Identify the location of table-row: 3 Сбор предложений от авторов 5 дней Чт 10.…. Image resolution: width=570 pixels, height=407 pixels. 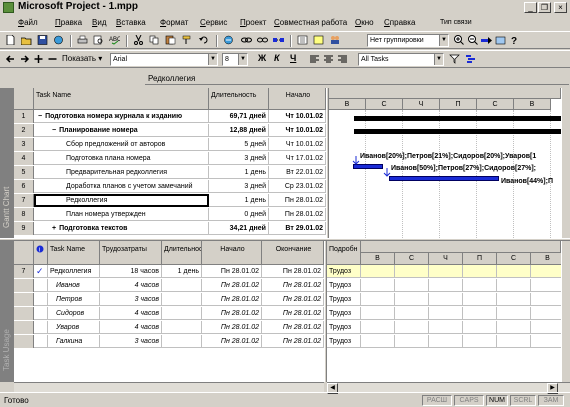
(170, 144).